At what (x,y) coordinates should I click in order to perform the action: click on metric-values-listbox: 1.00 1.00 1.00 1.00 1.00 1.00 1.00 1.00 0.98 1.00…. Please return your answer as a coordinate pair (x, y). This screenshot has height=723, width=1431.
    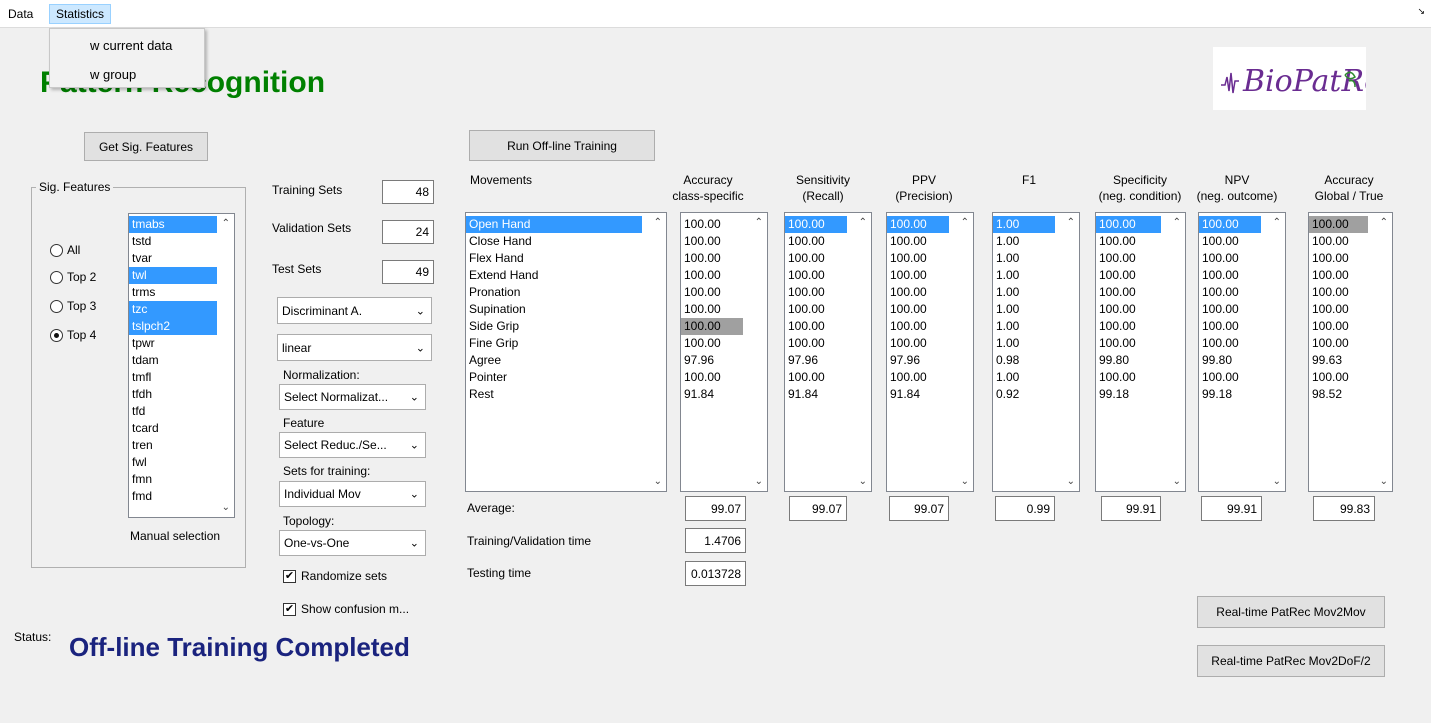
    Looking at the image, I should click on (1036, 352).